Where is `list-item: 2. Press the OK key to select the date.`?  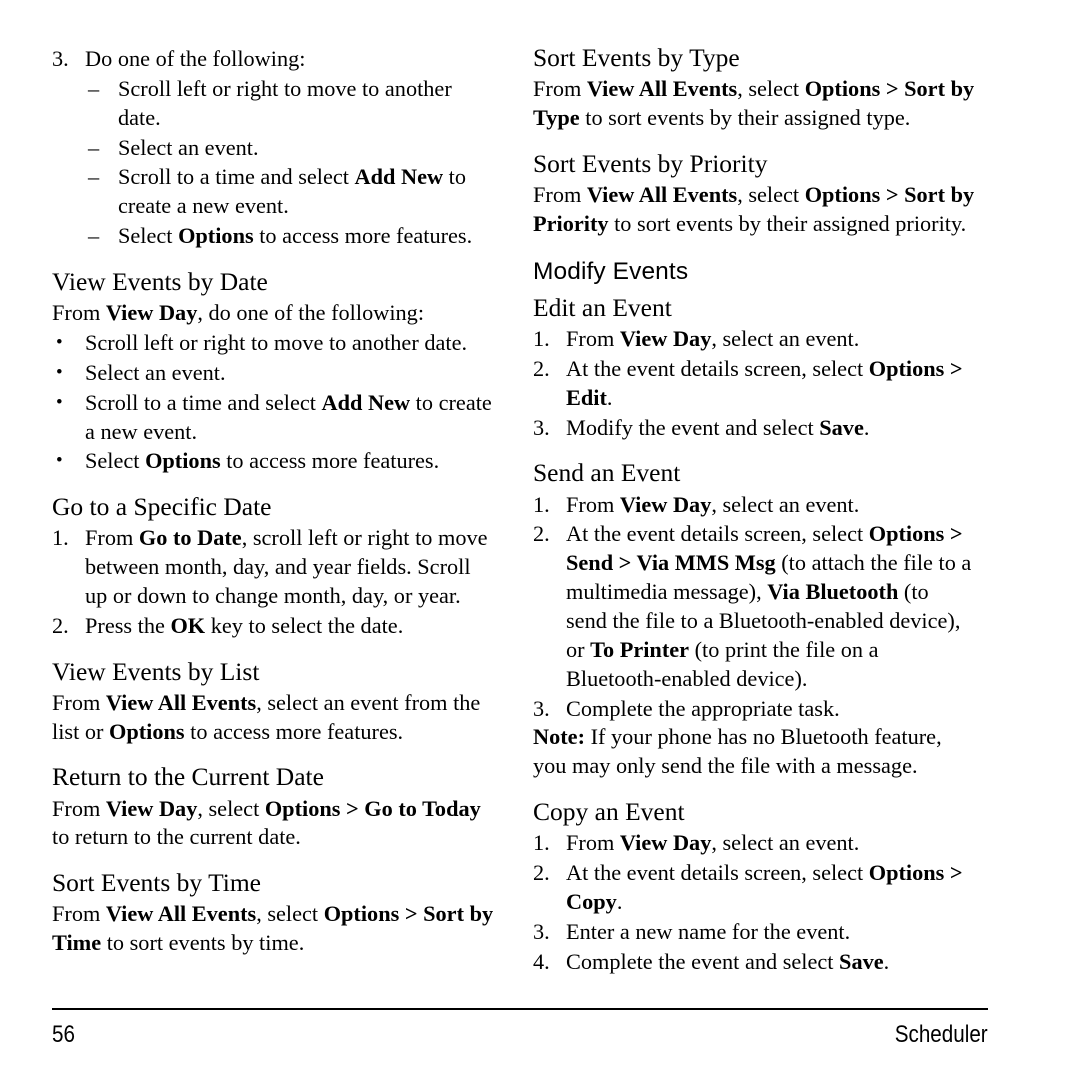 list-item: 2. Press the OK key to select the date. is located at coordinates (273, 626).